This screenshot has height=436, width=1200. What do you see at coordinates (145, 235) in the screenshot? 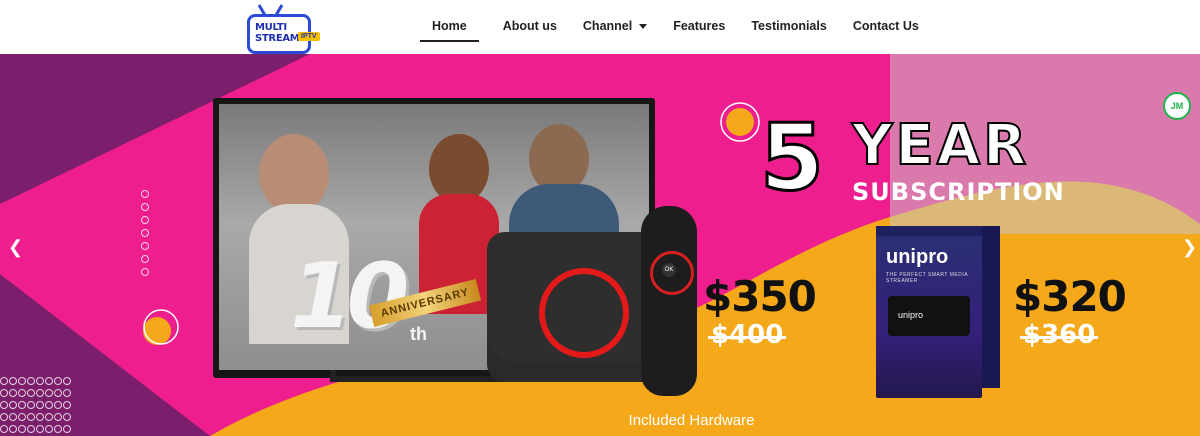
I see `dot-column-decoration` at bounding box center [145, 235].